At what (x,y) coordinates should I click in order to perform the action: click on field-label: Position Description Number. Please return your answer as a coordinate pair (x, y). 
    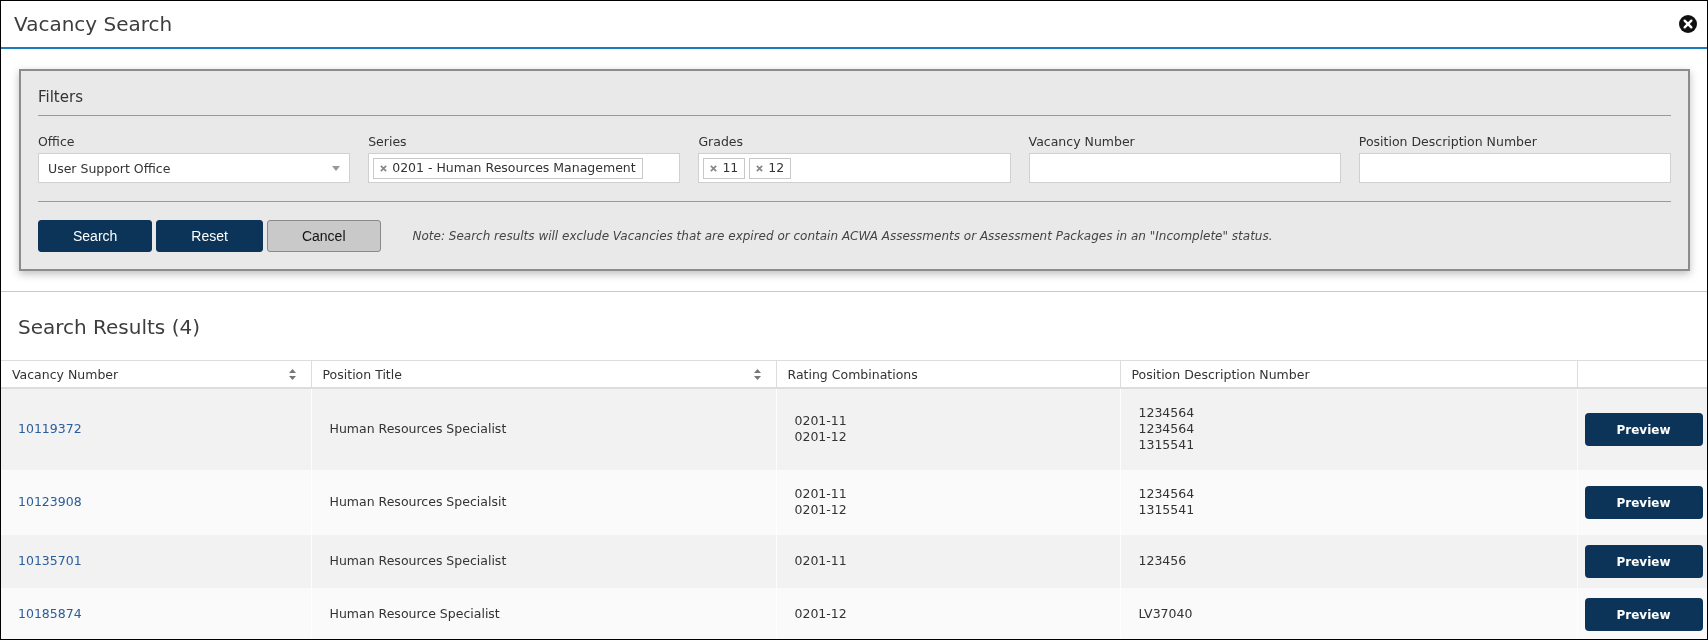
    Looking at the image, I should click on (1447, 142).